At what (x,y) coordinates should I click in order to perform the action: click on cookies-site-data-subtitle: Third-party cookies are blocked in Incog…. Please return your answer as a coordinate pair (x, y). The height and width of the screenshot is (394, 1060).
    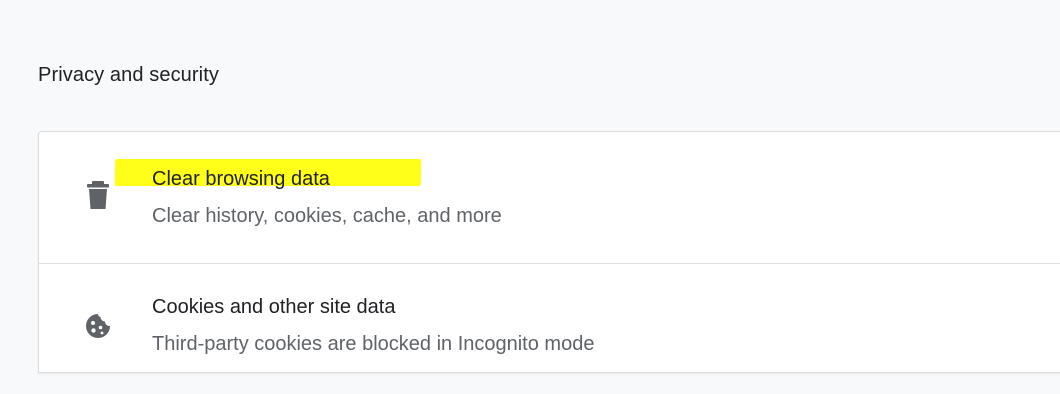
    Looking at the image, I should click on (373, 344).